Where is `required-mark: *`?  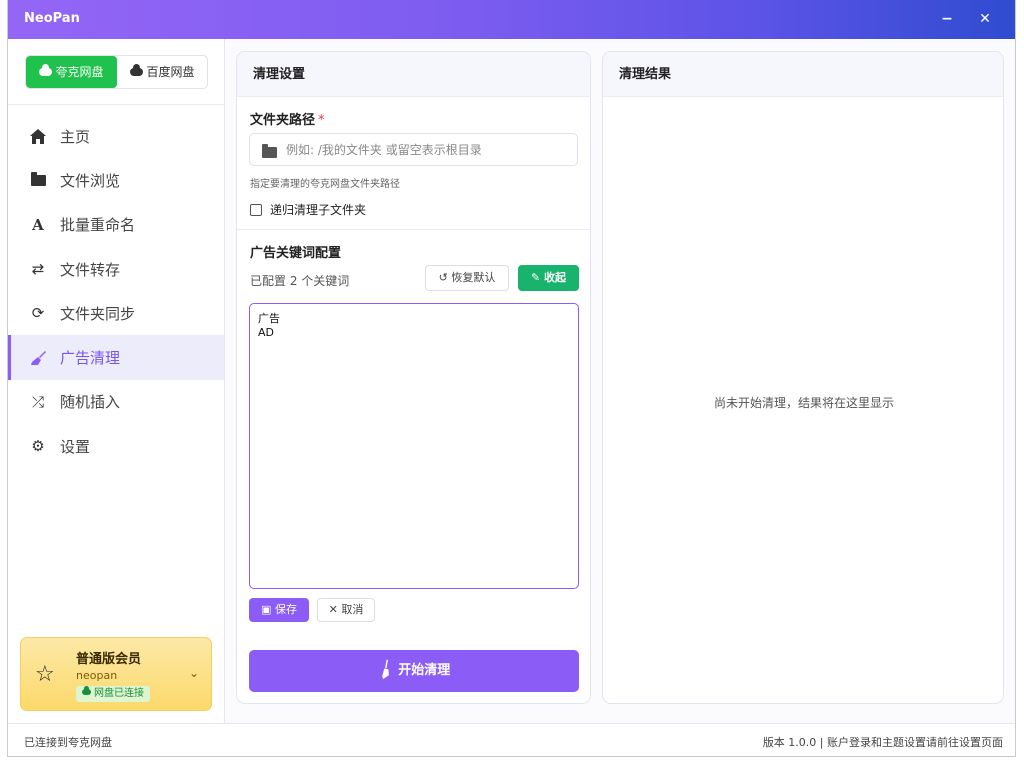 required-mark: * is located at coordinates (321, 120).